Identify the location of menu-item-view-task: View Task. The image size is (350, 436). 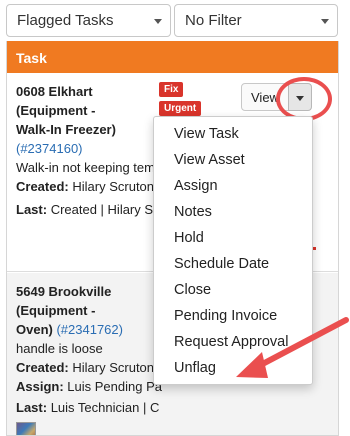
(233, 134).